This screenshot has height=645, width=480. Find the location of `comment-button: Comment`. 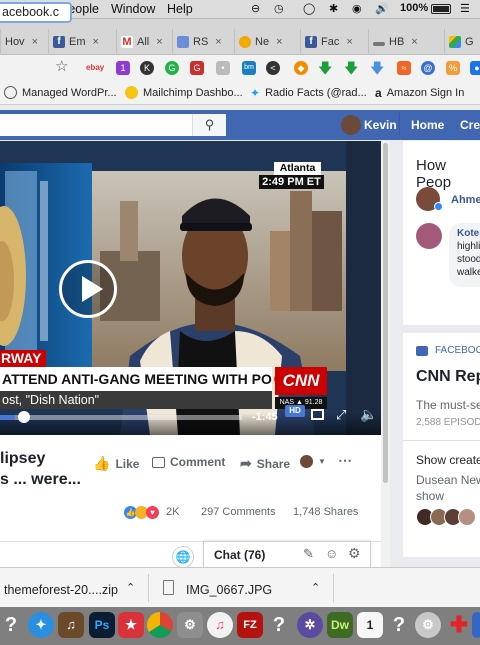

comment-button: Comment is located at coordinates (188, 462).